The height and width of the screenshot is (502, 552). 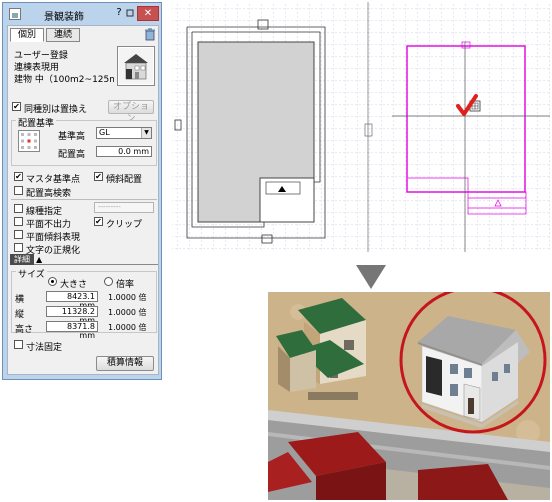 What do you see at coordinates (127, 297) in the screenshot?
I see `width-ratio: 1.0000 倍` at bounding box center [127, 297].